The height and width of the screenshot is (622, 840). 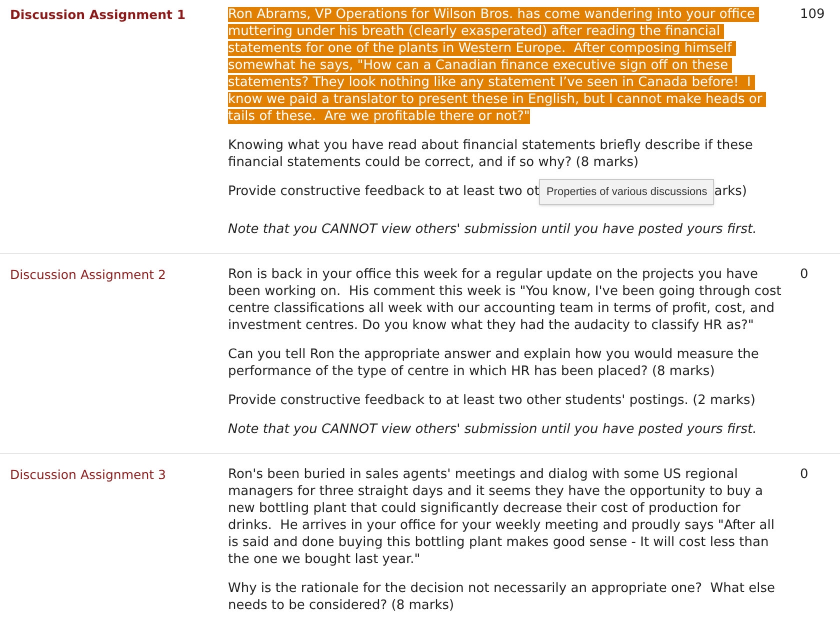 What do you see at coordinates (384, 191) in the screenshot?
I see `description-text: Provide constructive feedback to at least two ot` at bounding box center [384, 191].